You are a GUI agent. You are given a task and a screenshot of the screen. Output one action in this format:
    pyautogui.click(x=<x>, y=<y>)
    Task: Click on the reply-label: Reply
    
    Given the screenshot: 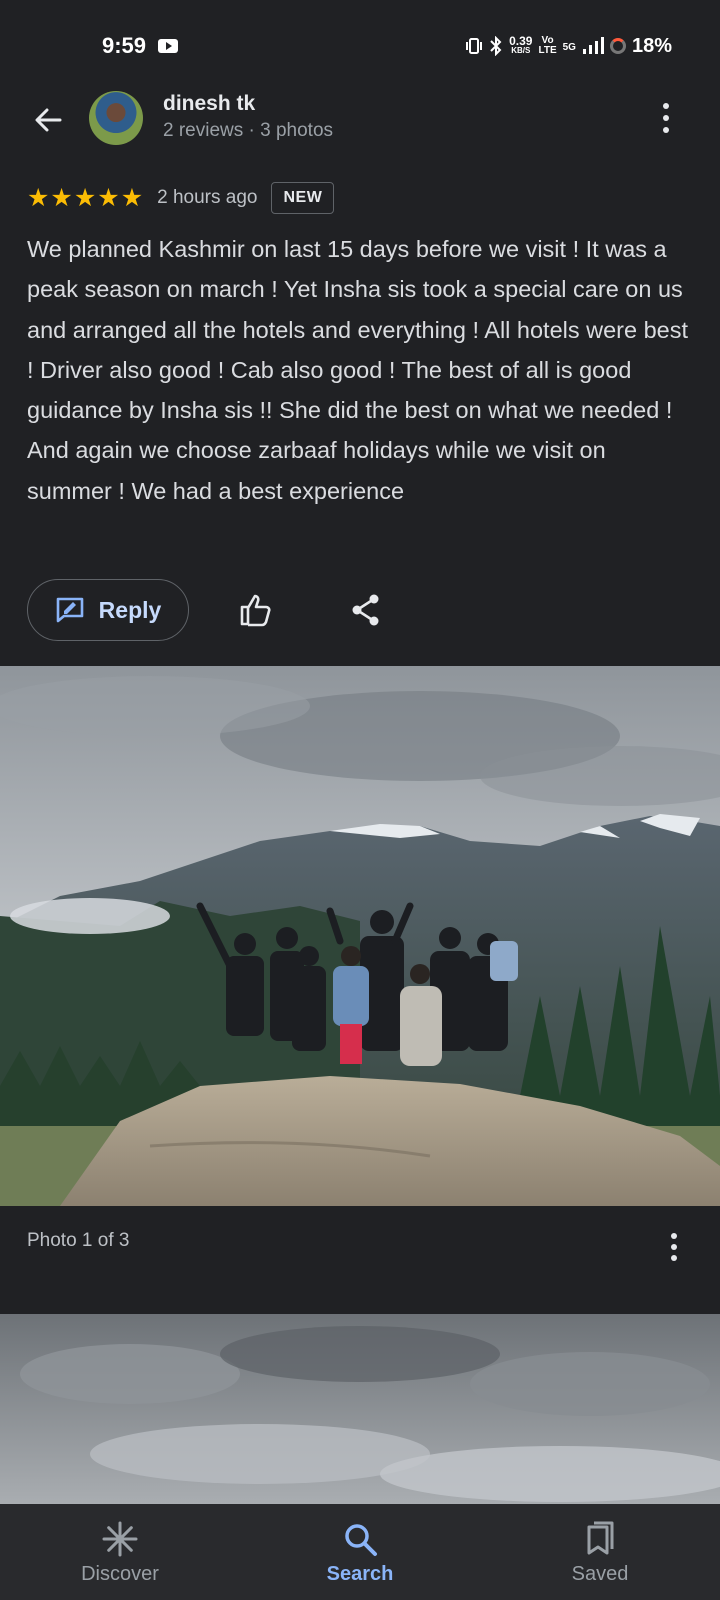 What is the action you would take?
    pyautogui.click(x=130, y=609)
    